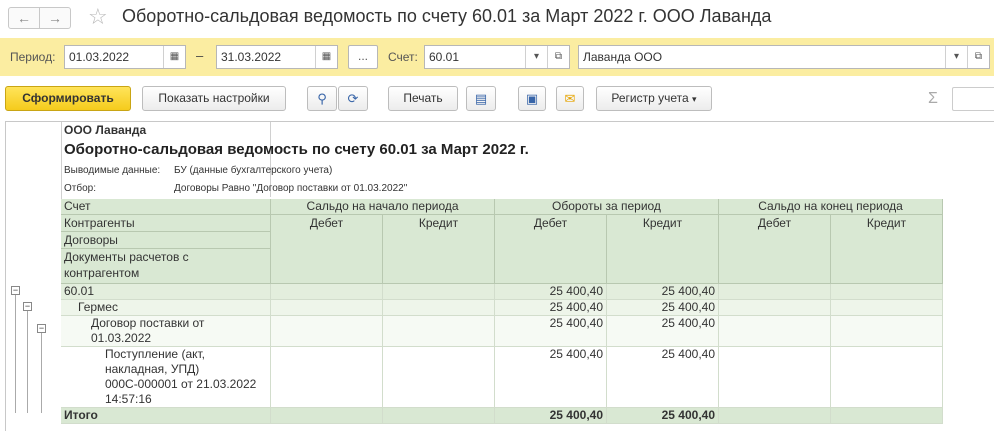  I want to click on organization-field: Лаванда ООО, so click(784, 57).